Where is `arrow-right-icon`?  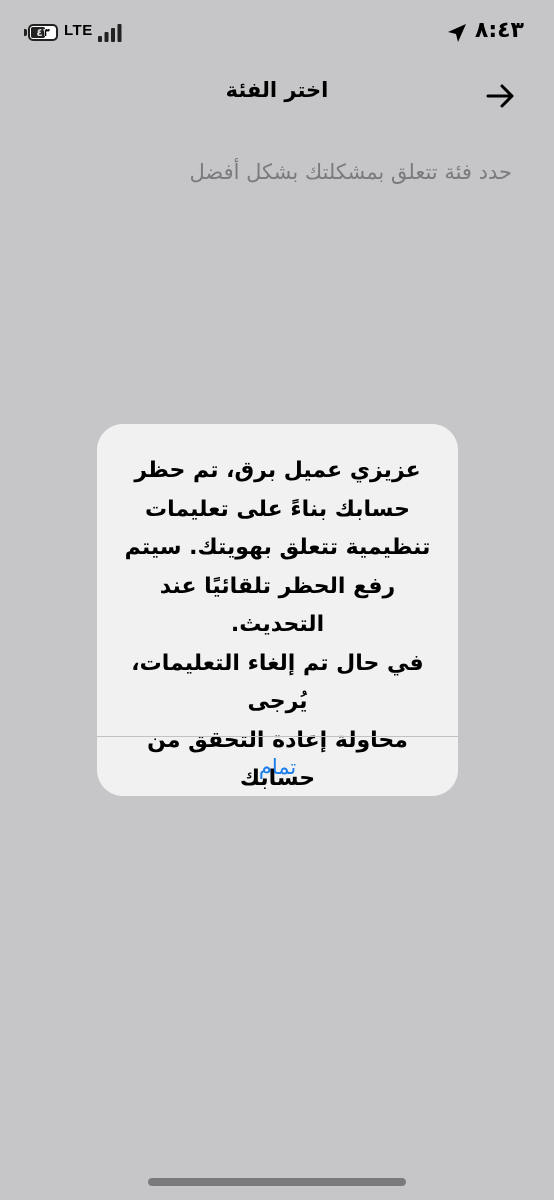
arrow-right-icon is located at coordinates (500, 96).